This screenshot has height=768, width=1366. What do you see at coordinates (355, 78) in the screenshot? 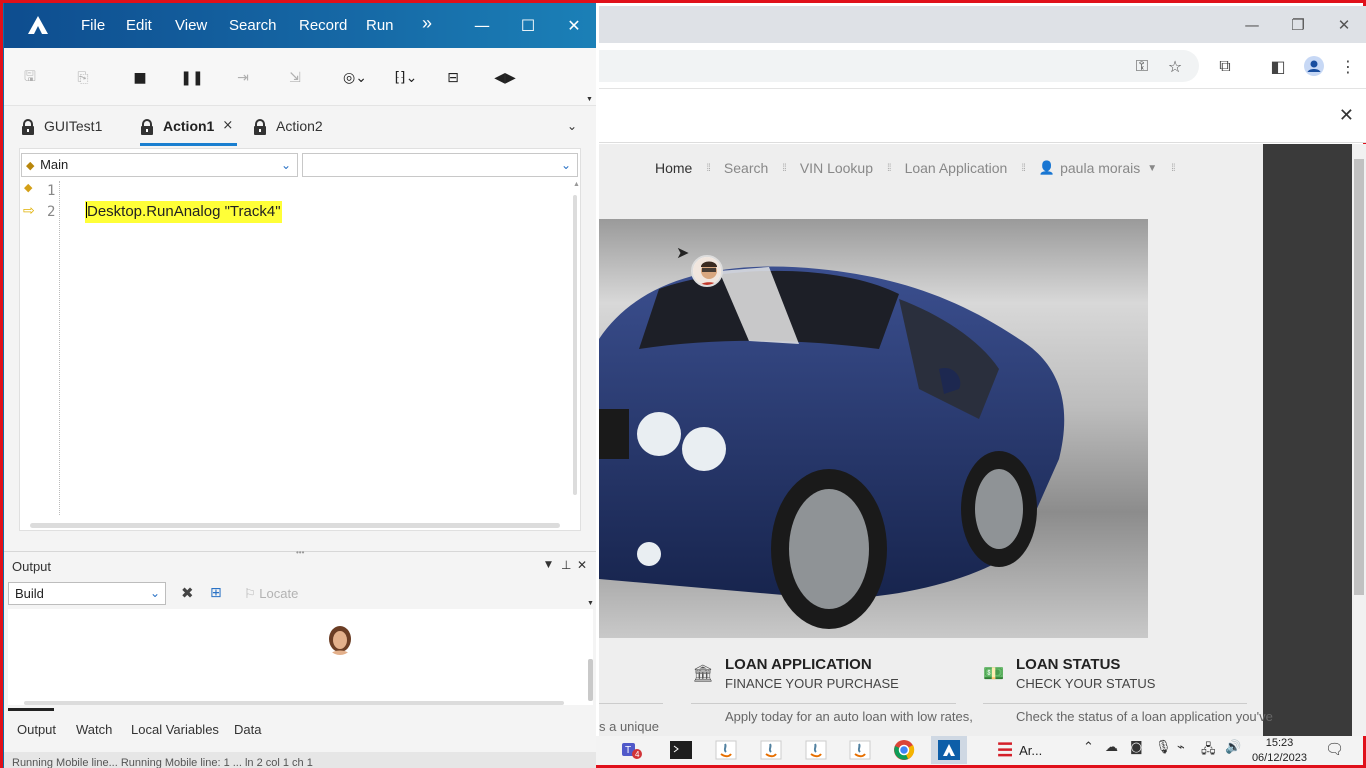
I see `record-mode-icon: ◎⌄` at bounding box center [355, 78].